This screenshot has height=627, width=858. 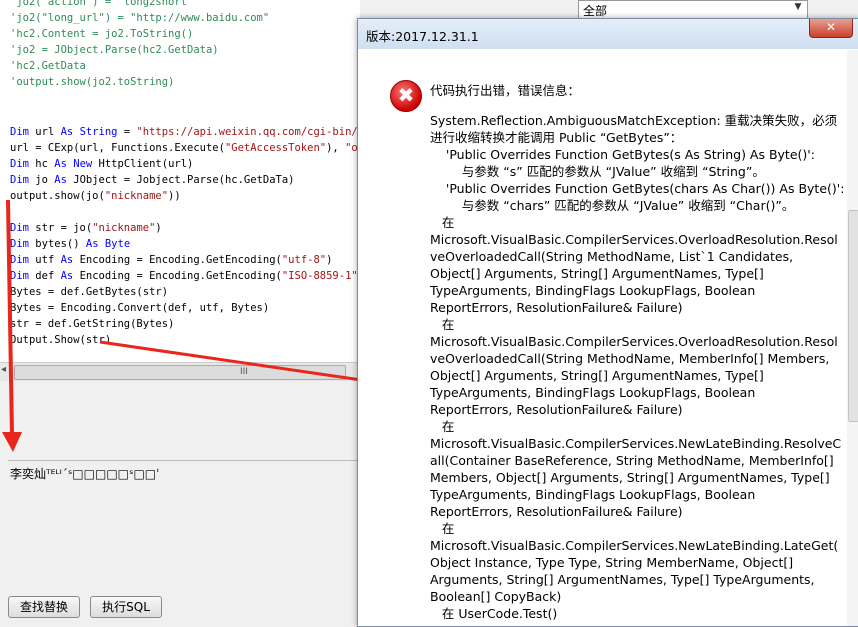 What do you see at coordinates (831, 28) in the screenshot?
I see `close-button: ✕` at bounding box center [831, 28].